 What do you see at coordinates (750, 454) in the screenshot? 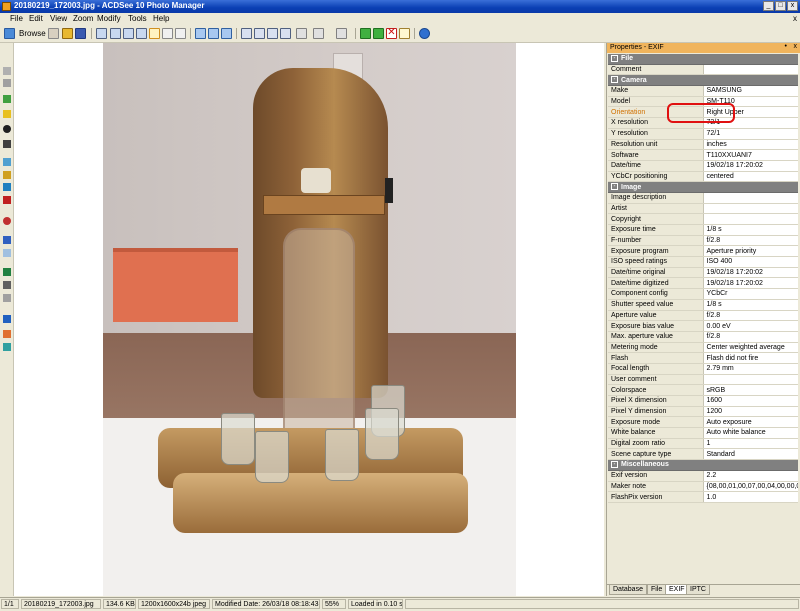
I see `property-value: Standard` at bounding box center [750, 454].